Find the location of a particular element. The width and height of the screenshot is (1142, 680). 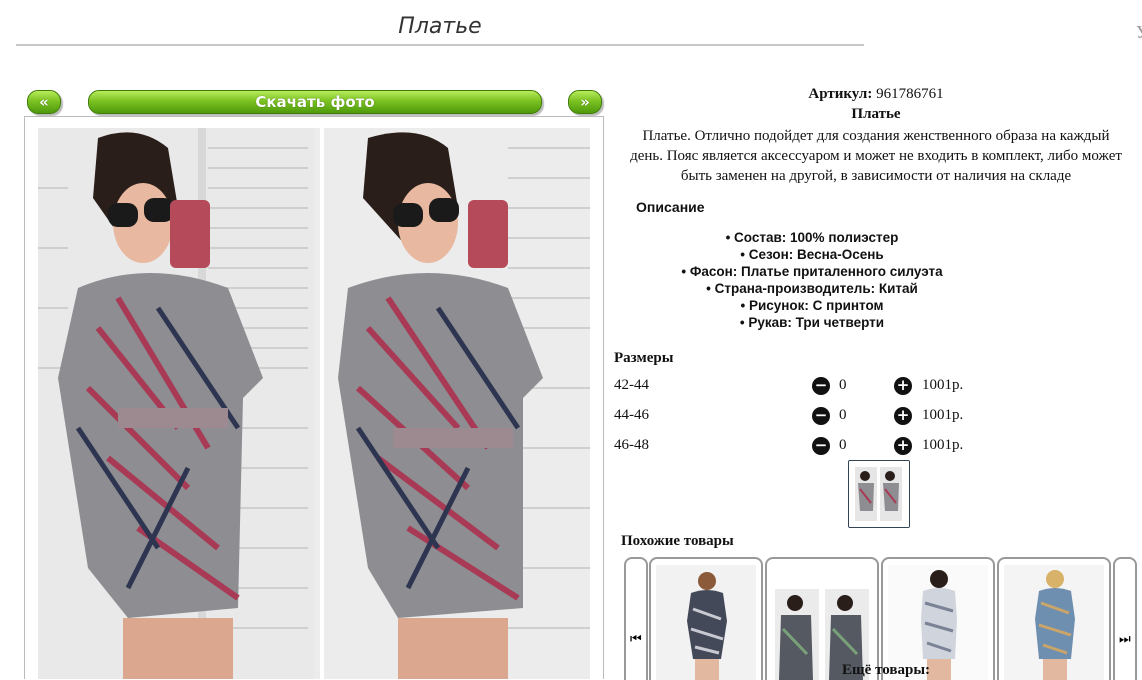

property-item: • Сезон: Весна-Осень is located at coordinates (812, 254).